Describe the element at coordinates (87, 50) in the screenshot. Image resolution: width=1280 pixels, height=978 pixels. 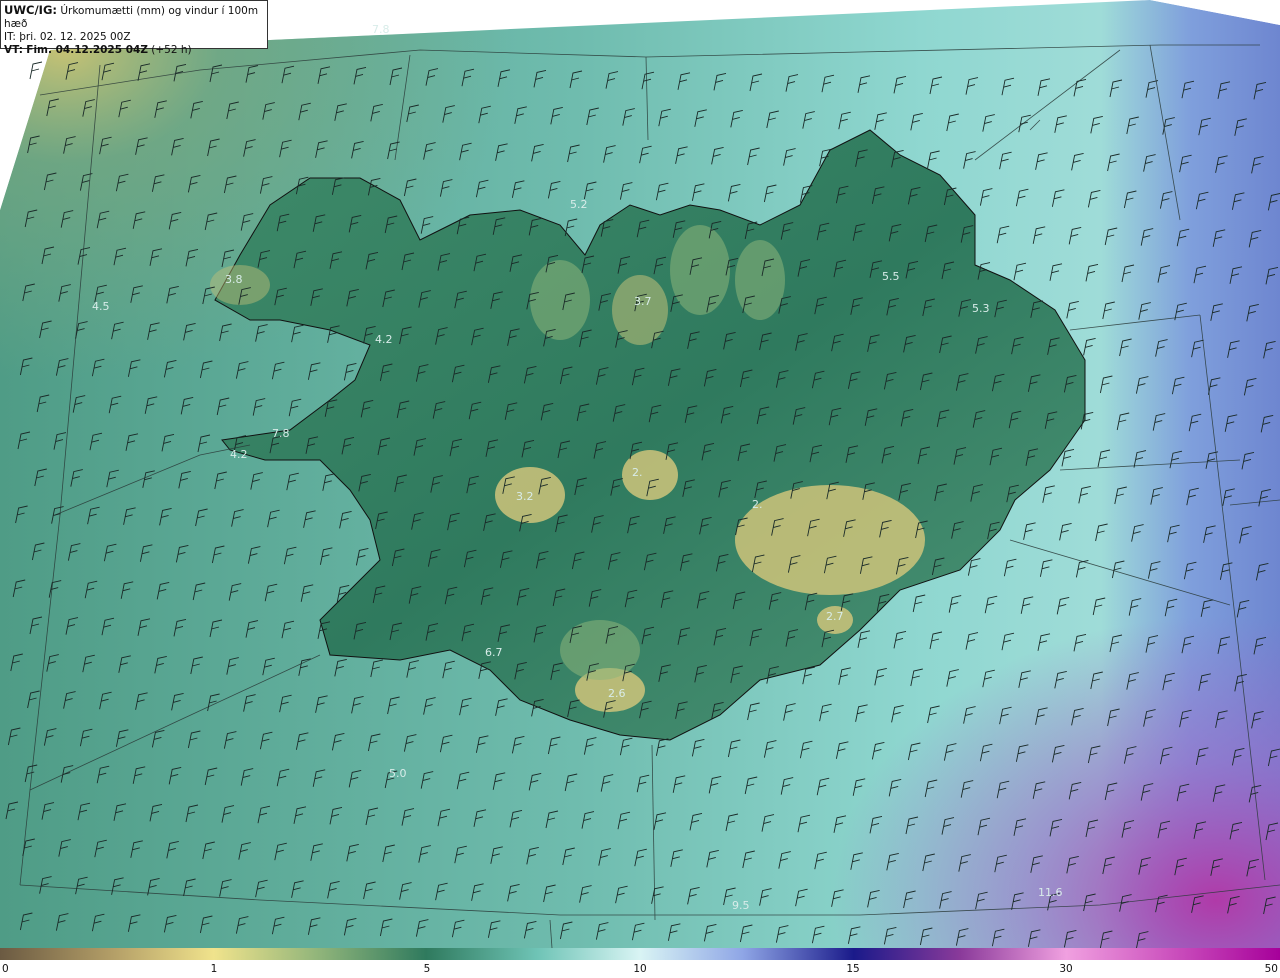
I see `valid-time: Fim. 04.12.2025 04Z` at that location.